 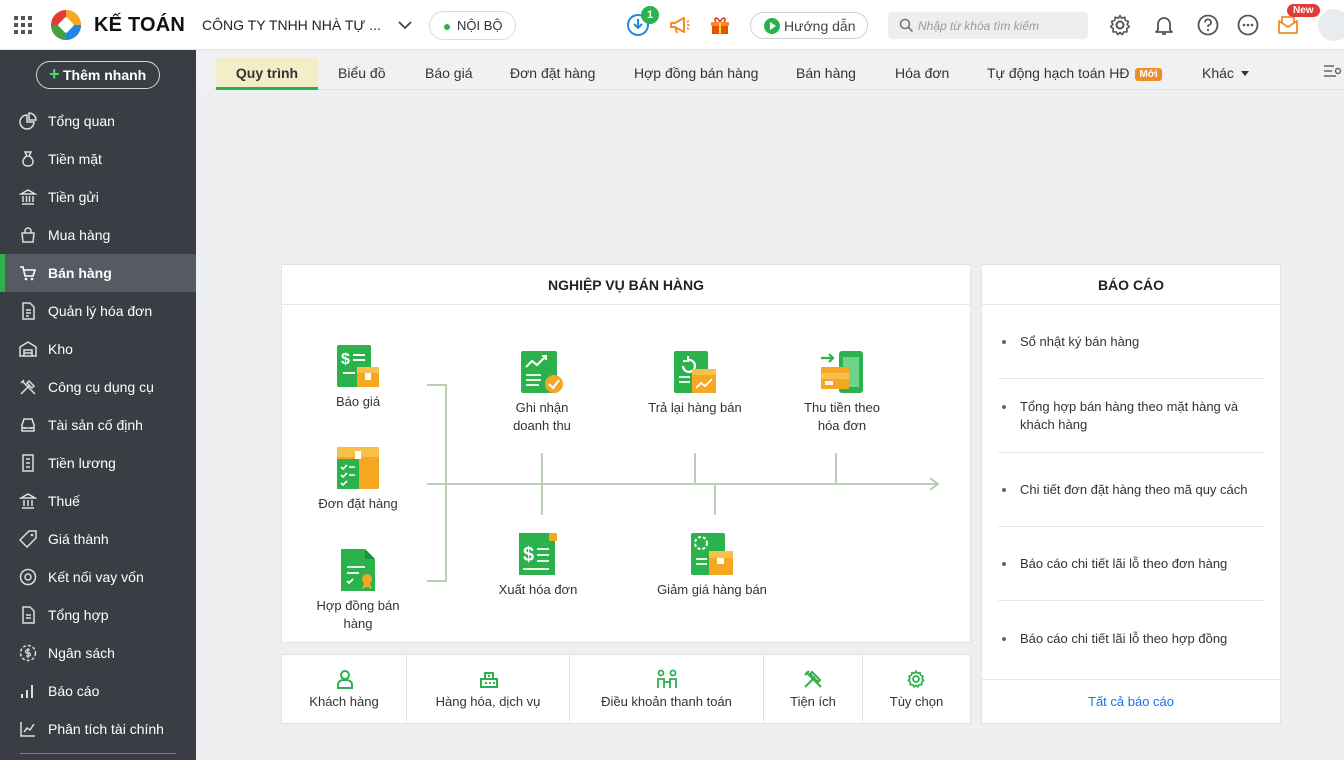 What do you see at coordinates (1131, 342) in the screenshot?
I see `report-link: Sổ nhật ký bán hàng` at bounding box center [1131, 342].